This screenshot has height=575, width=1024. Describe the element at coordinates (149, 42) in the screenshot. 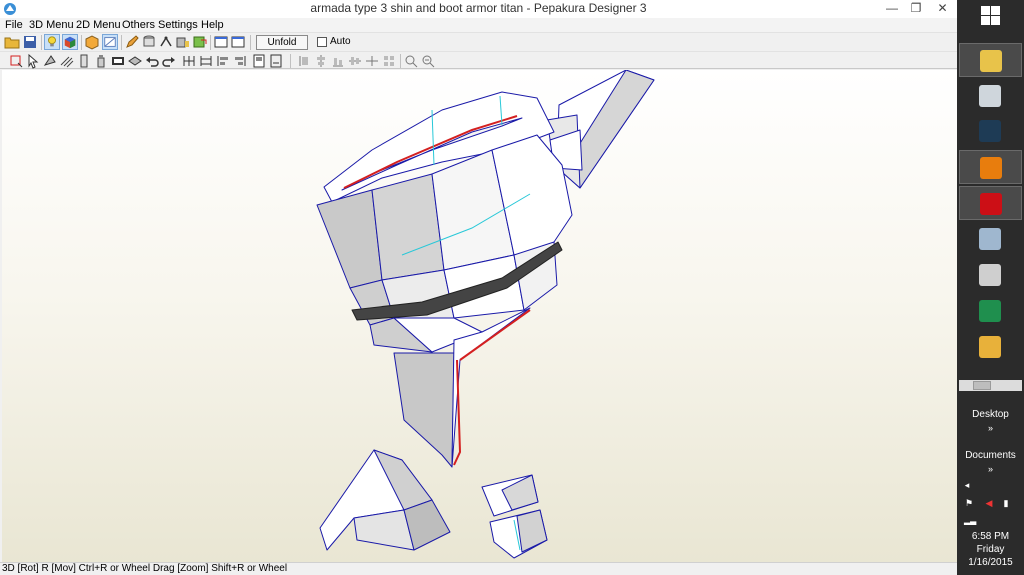

I see `cylinder-icon` at that location.